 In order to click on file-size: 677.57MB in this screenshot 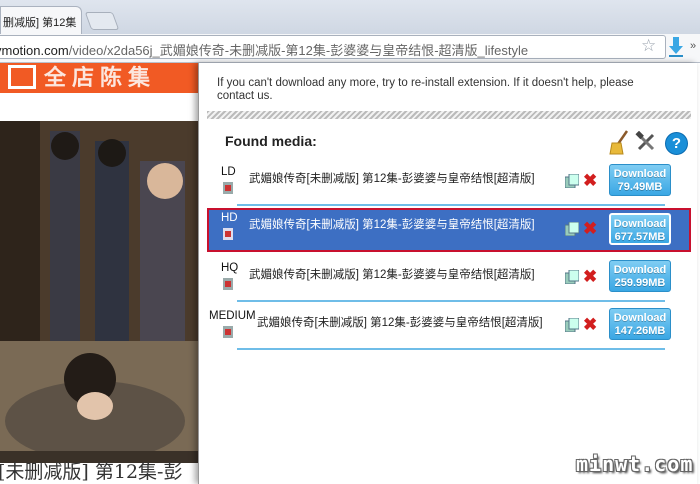, I will do `click(640, 236)`.